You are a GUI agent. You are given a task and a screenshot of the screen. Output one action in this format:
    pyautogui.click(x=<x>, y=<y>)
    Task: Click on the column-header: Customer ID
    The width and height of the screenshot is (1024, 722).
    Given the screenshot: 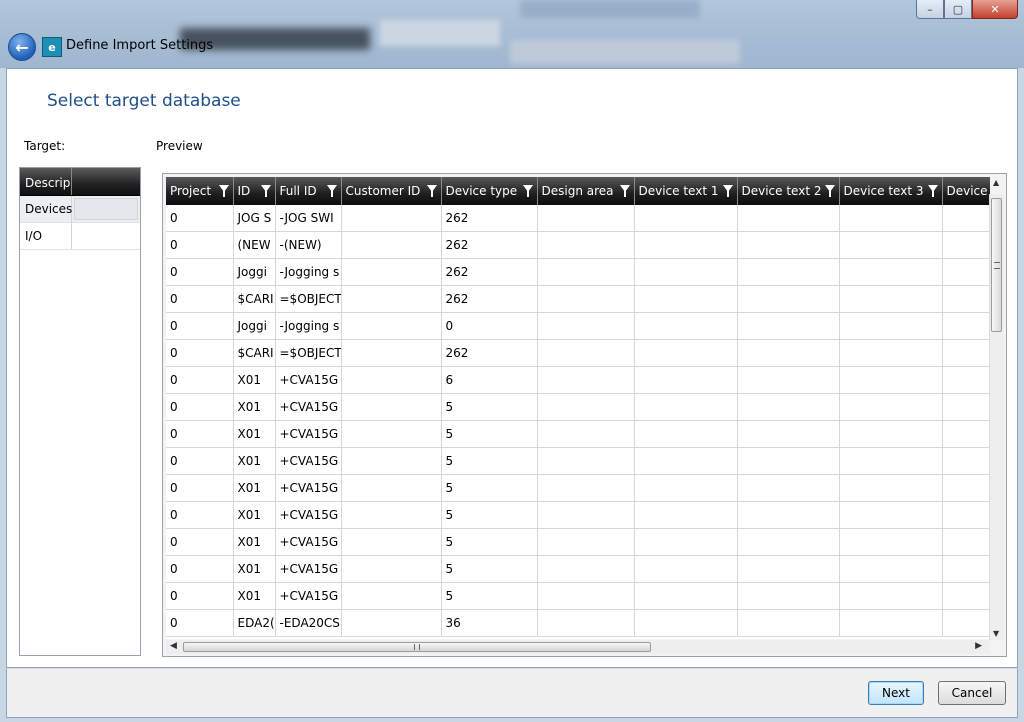 What is the action you would take?
    pyautogui.click(x=391, y=191)
    